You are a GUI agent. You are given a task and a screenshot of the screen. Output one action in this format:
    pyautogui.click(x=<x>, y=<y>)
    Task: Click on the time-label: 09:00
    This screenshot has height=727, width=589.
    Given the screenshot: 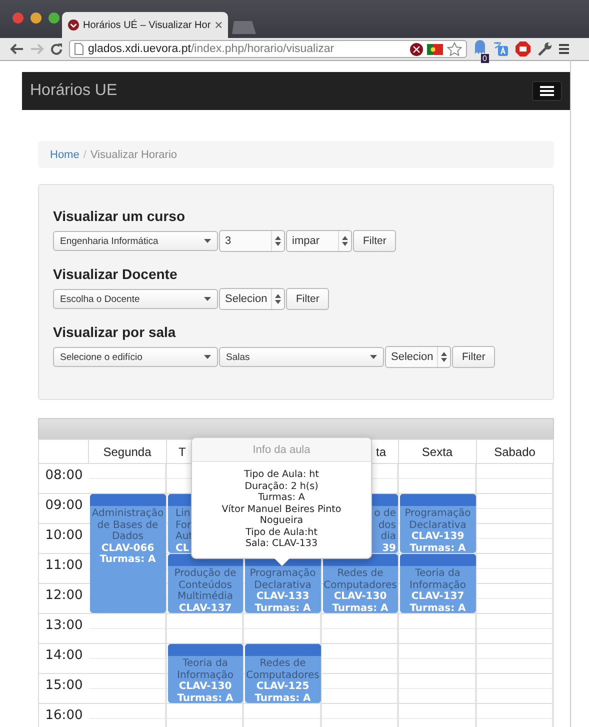 What is the action you would take?
    pyautogui.click(x=64, y=509)
    